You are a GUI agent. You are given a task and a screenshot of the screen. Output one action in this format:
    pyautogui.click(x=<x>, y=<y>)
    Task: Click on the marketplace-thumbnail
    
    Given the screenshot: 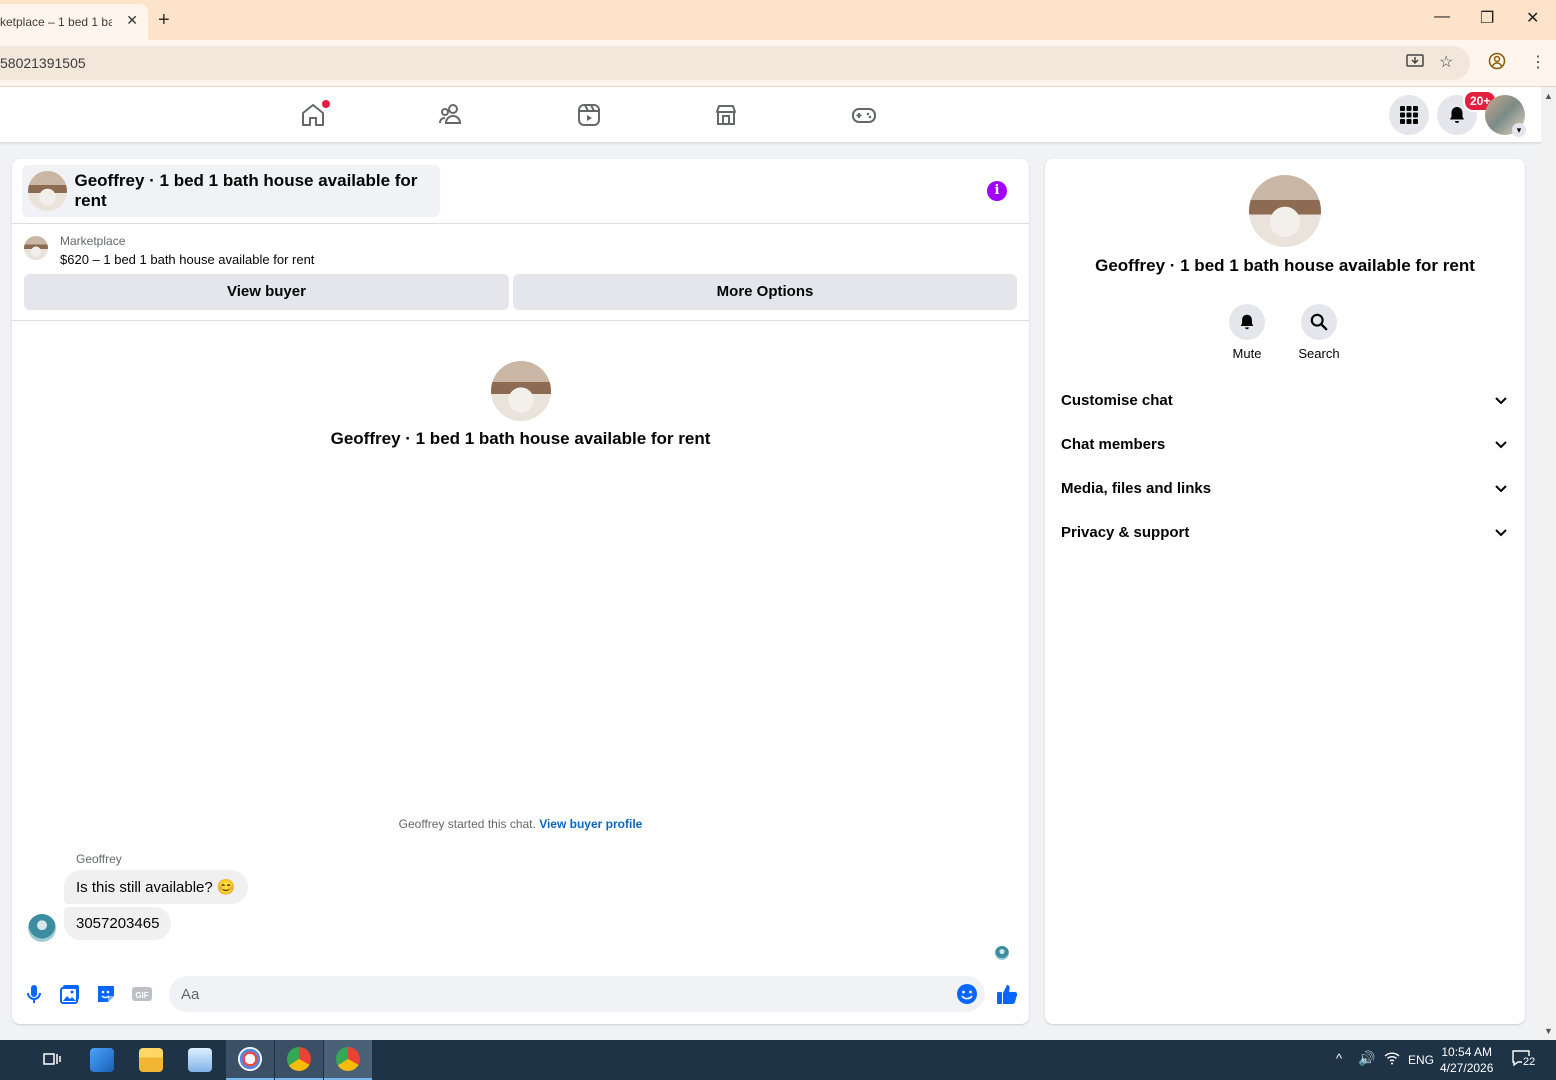 What is the action you would take?
    pyautogui.click(x=36, y=248)
    